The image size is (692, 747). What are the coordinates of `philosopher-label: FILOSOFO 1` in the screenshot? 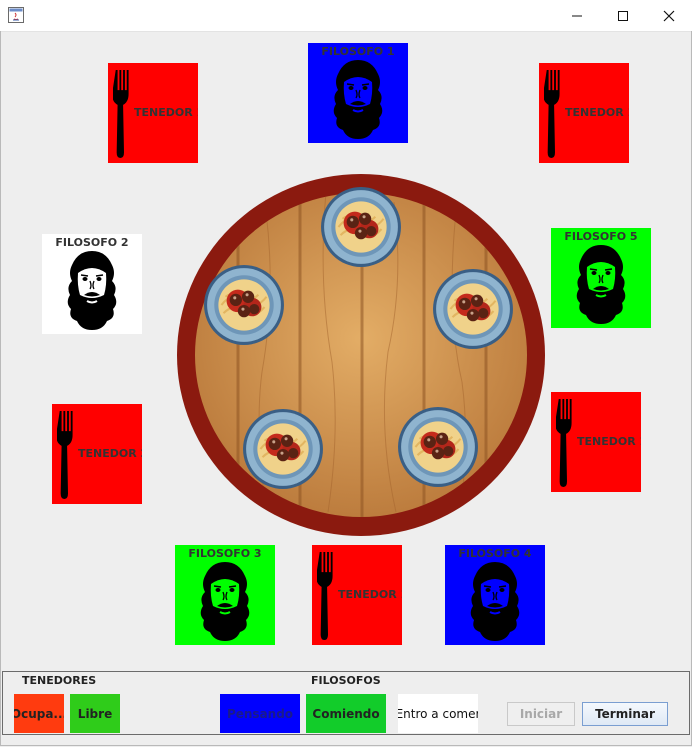 It's located at (358, 51).